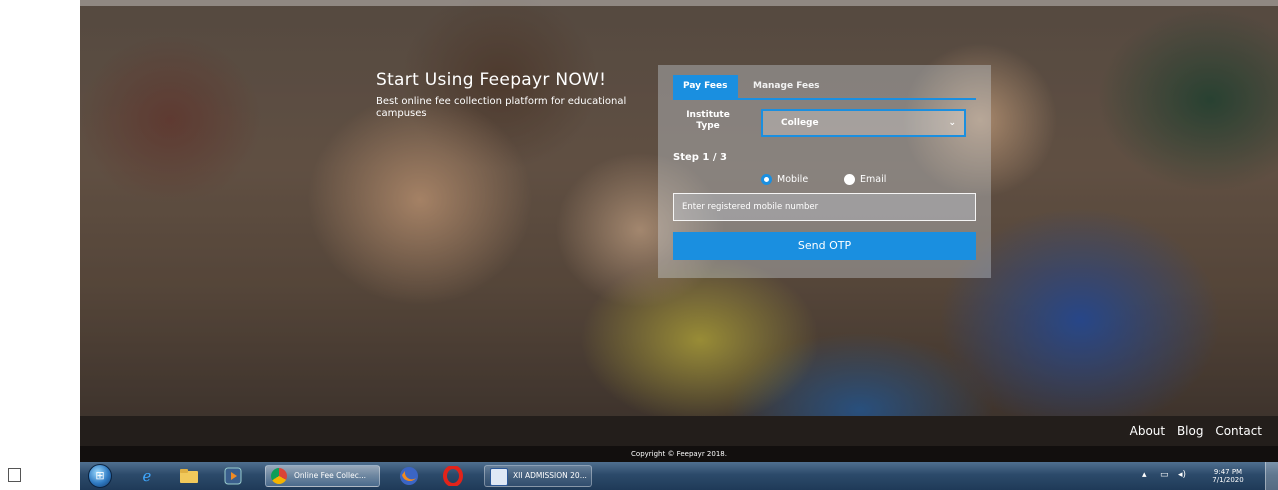 The height and width of the screenshot is (490, 1278). I want to click on footer-link-about: About, so click(1147, 431).